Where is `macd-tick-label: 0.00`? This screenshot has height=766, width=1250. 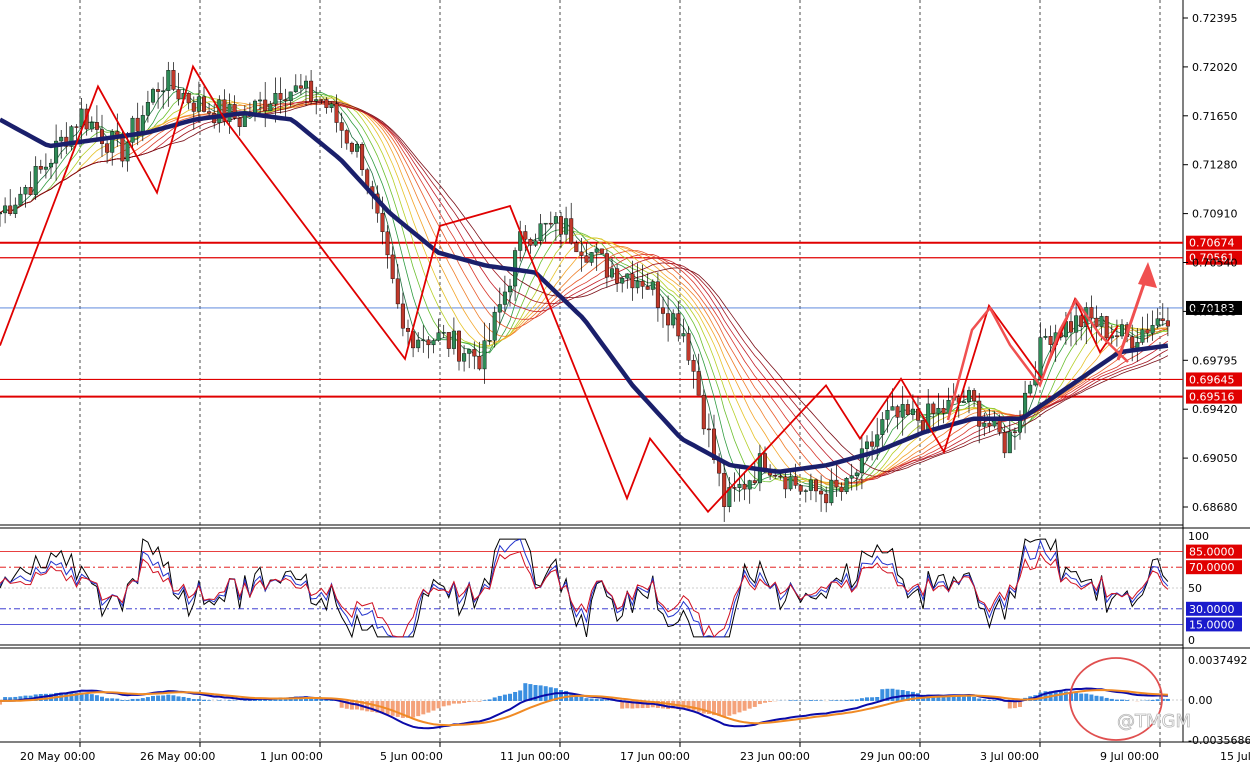
macd-tick-label: 0.00 is located at coordinates (1200, 700).